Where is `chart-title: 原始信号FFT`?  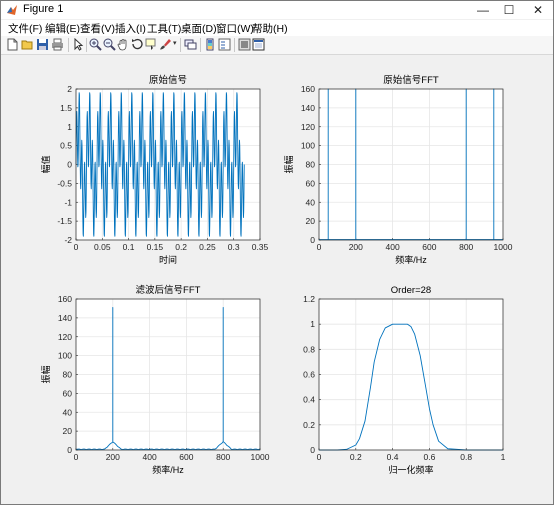 chart-title: 原始信号FFT is located at coordinates (411, 80).